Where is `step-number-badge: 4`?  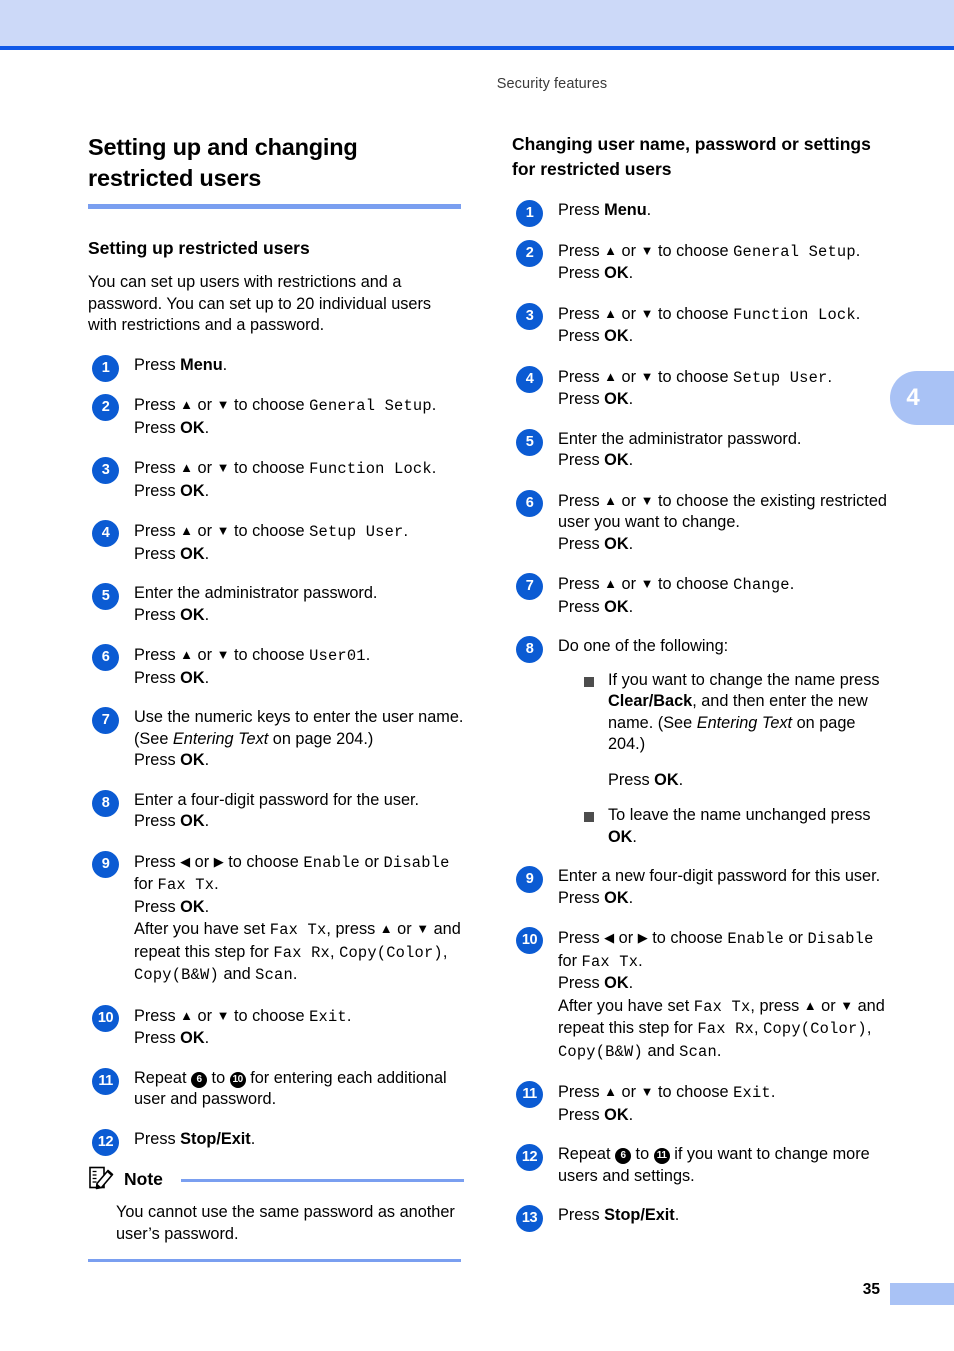
step-number-badge: 4 is located at coordinates (105, 533).